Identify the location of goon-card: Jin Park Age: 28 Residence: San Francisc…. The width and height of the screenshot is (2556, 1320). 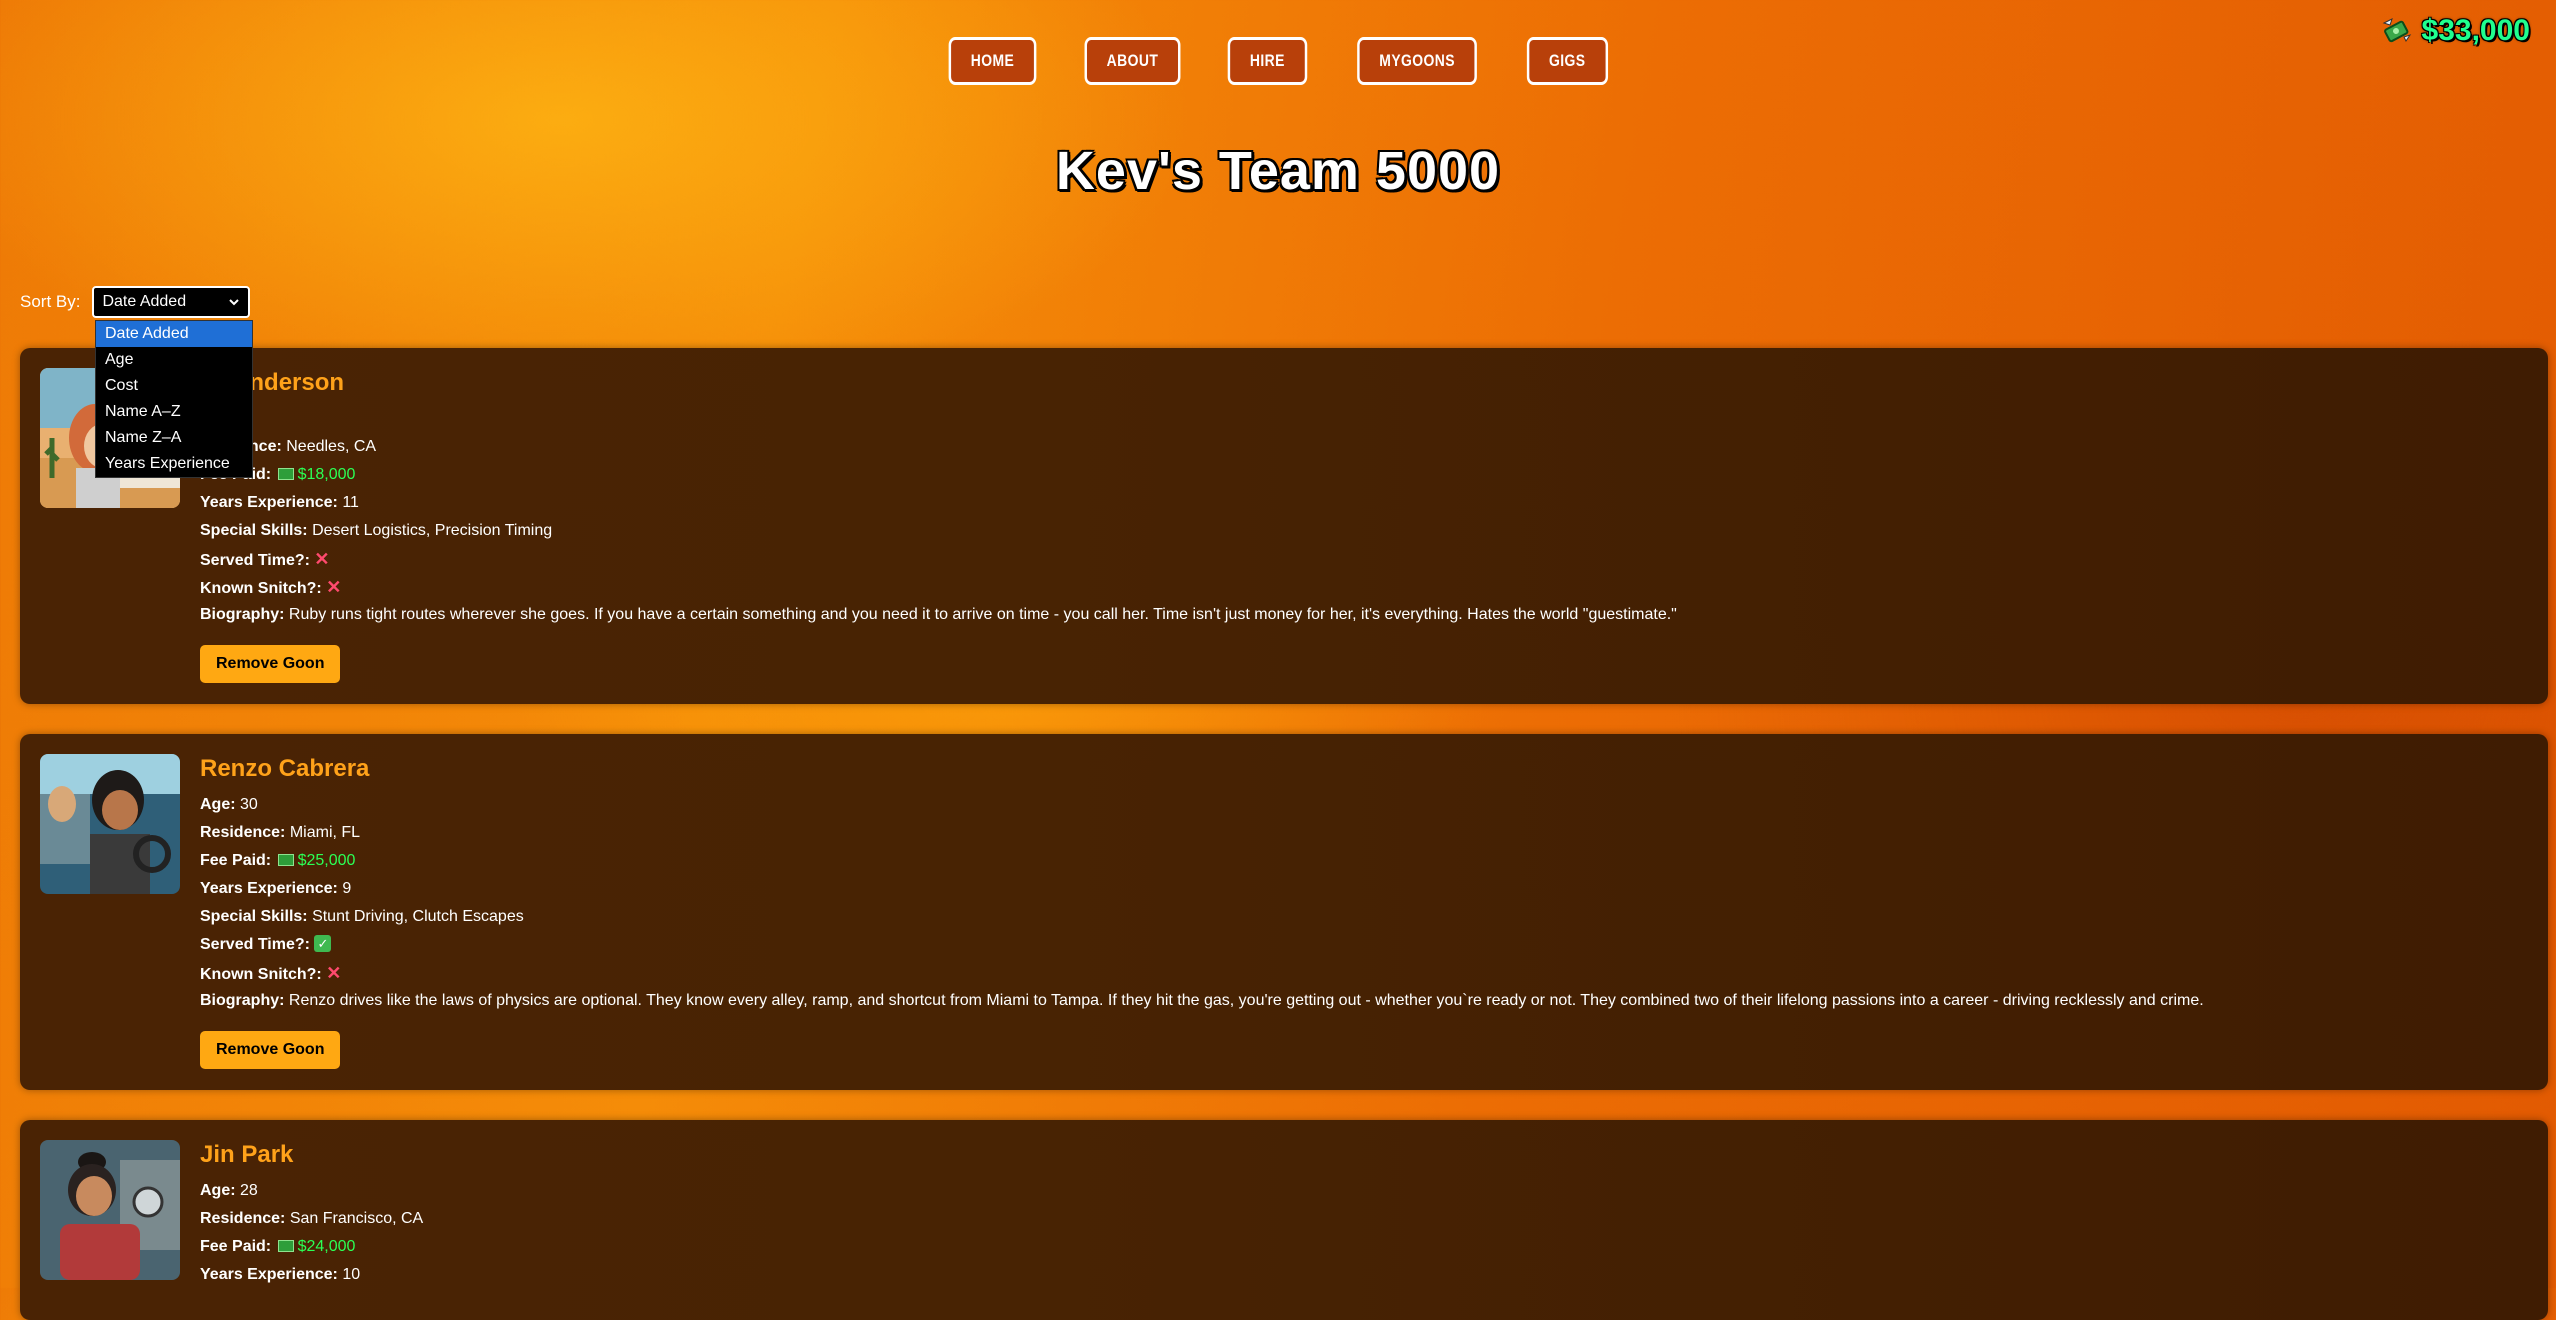
(1284, 1220).